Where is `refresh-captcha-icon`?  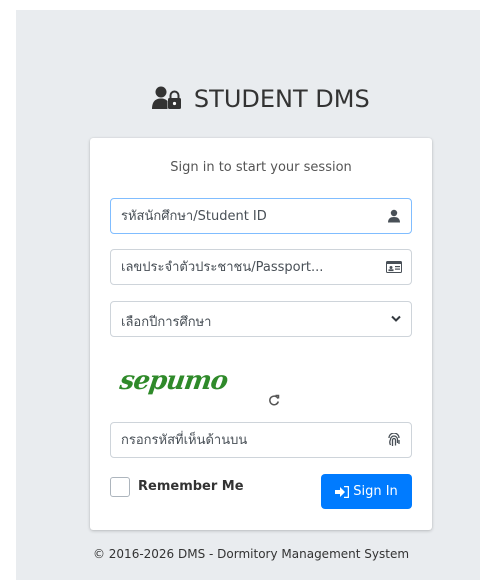
refresh-captcha-icon is located at coordinates (274, 400).